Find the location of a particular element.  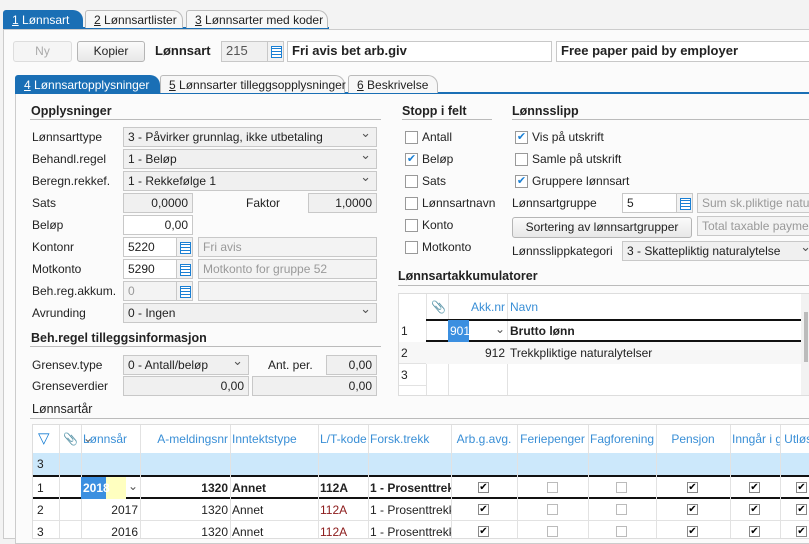

checkbox-sats is located at coordinates (411, 181).